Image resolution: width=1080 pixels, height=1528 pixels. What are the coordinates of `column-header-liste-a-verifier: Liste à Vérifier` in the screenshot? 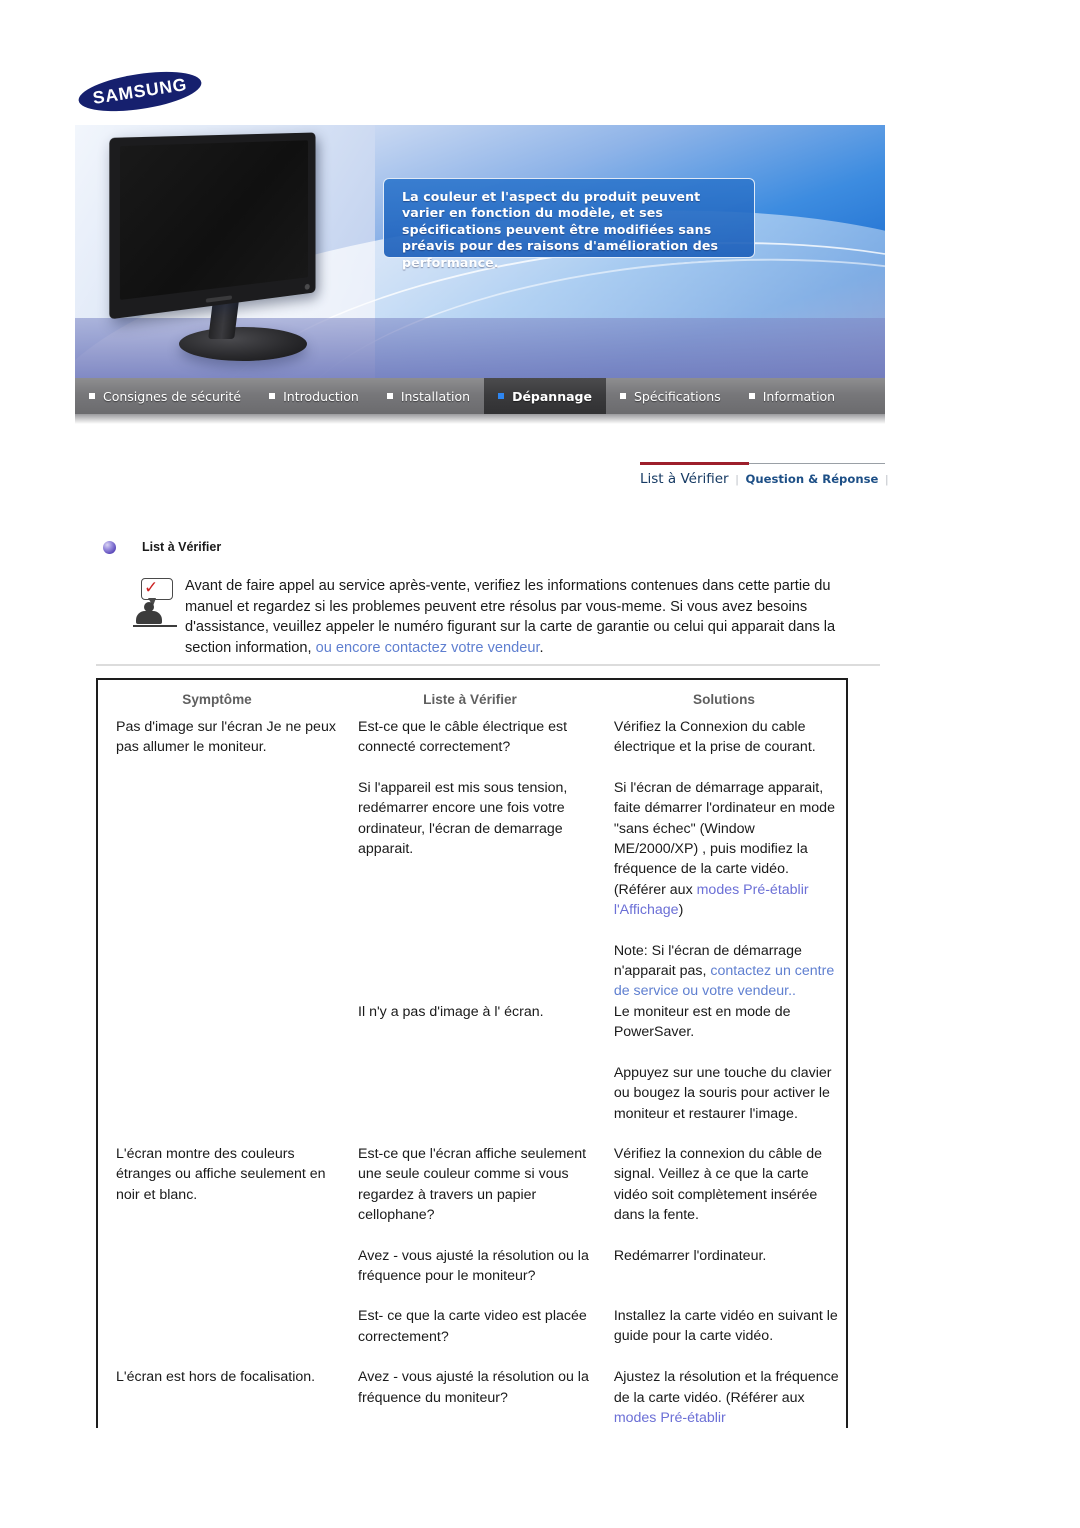 It's located at (470, 699).